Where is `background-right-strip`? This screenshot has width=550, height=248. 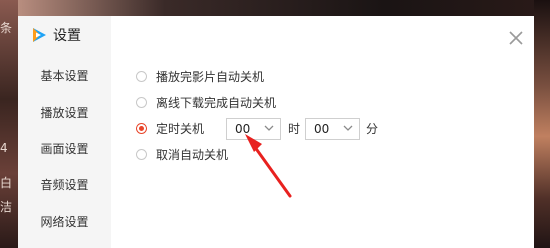 background-right-strip is located at coordinates (542, 124).